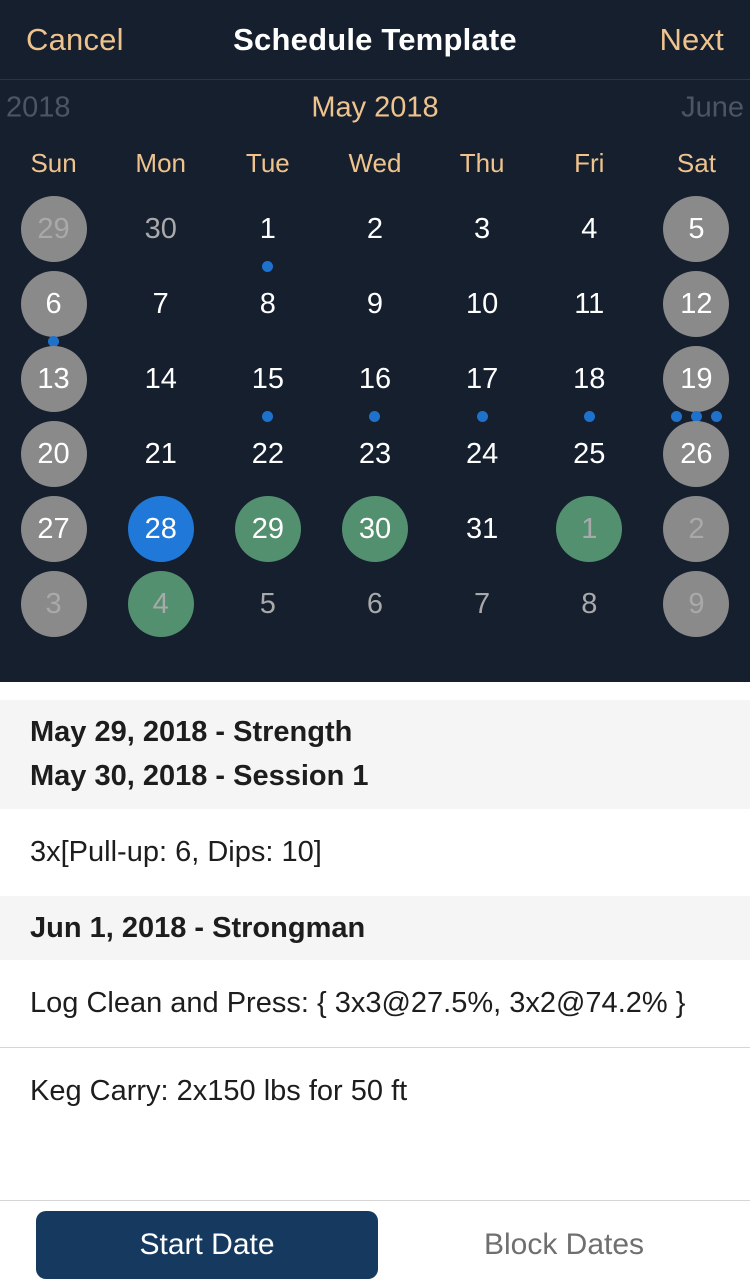 The image size is (750, 1288). Describe the element at coordinates (696, 456) in the screenshot. I see `calendar-day-cell: 26` at that location.